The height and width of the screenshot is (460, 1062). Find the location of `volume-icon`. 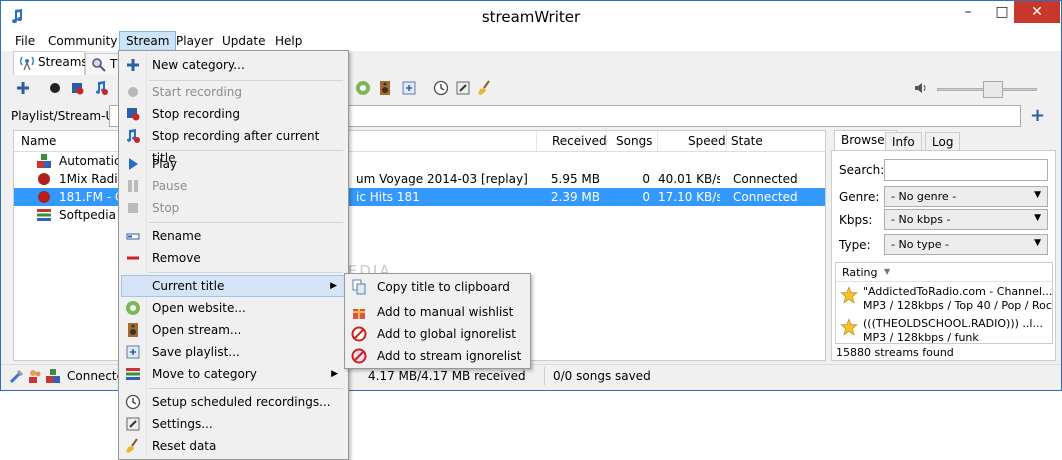

volume-icon is located at coordinates (921, 88).